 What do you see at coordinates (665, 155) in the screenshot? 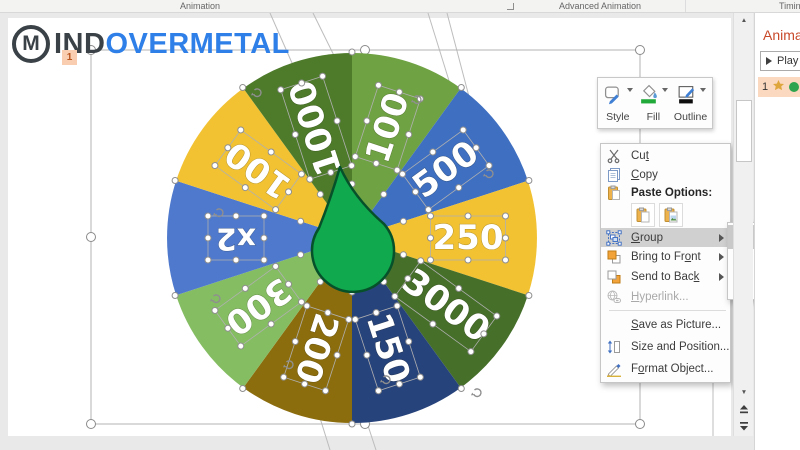
I see `context-menu-item-cut: Cut` at bounding box center [665, 155].